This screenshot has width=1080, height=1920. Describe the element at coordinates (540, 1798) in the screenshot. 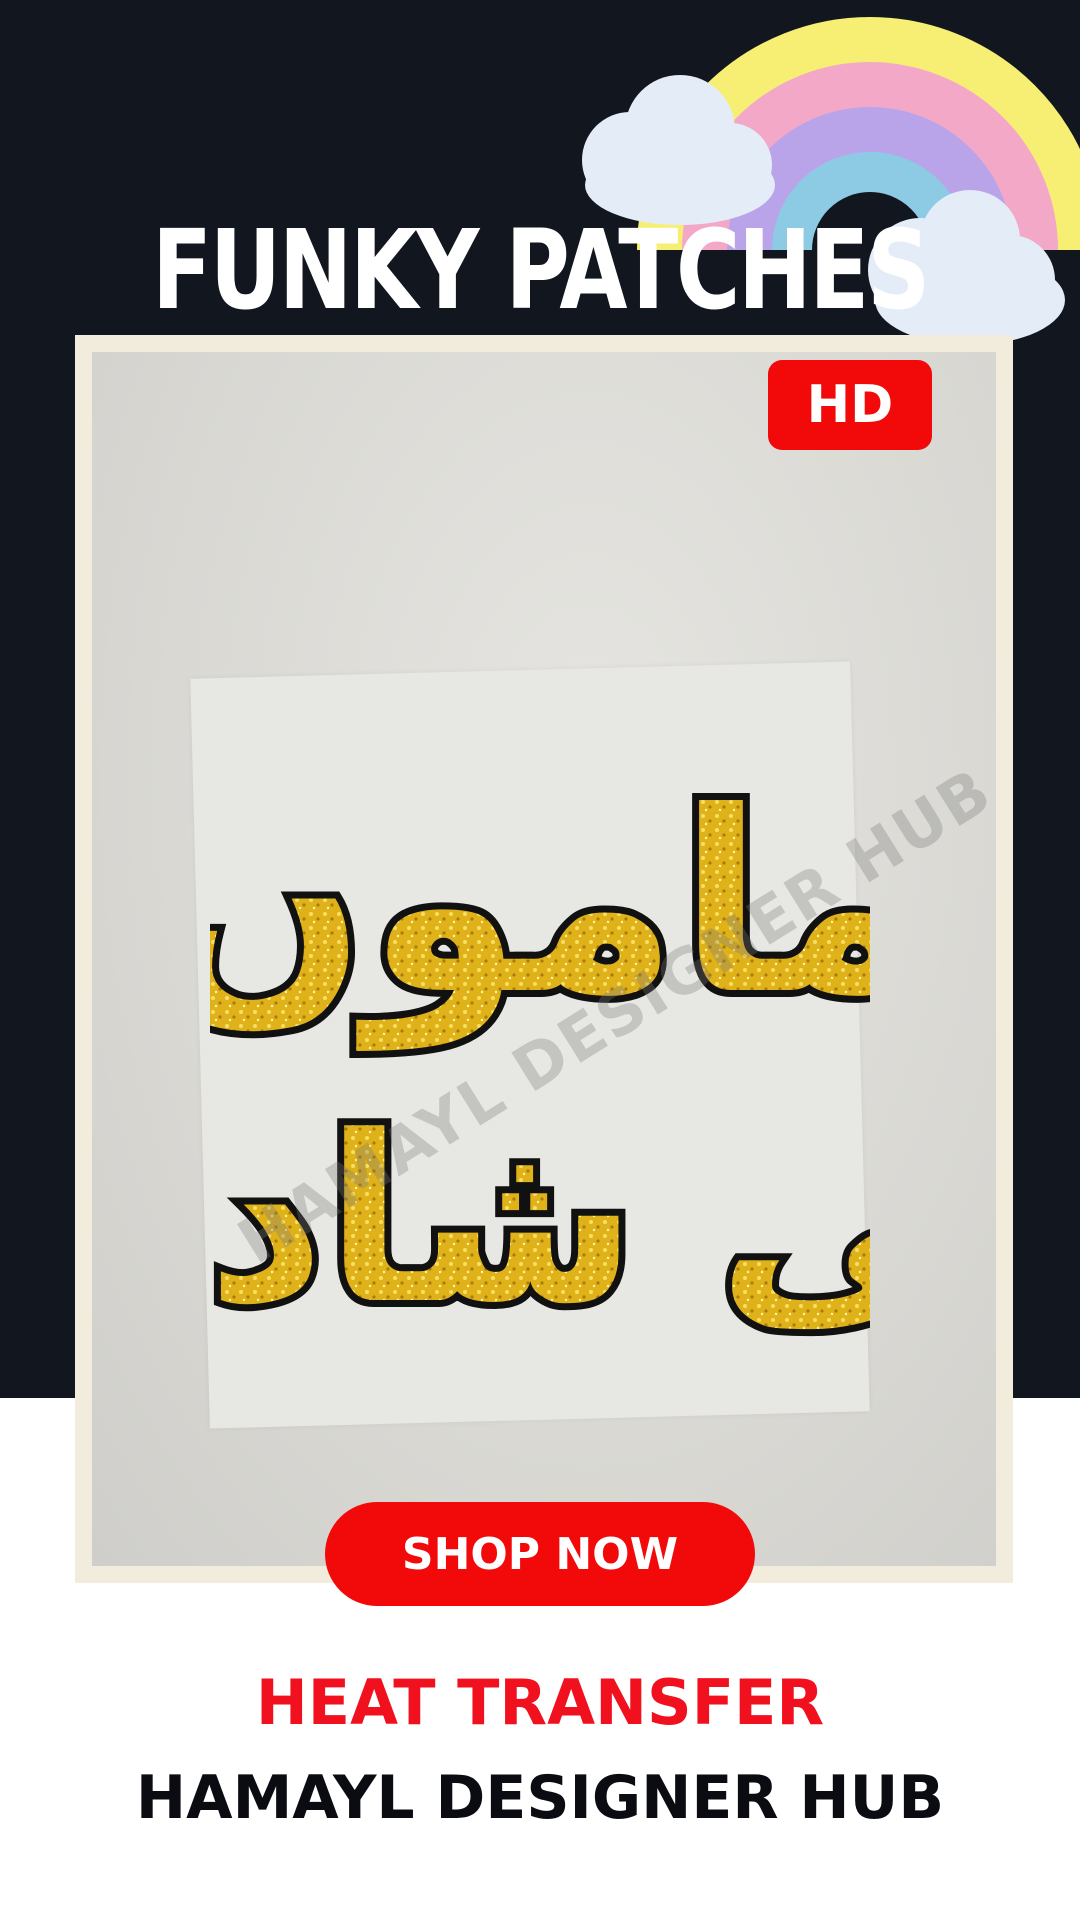

I see `brand-name: HAMAYL DESIGNER HUB` at that location.